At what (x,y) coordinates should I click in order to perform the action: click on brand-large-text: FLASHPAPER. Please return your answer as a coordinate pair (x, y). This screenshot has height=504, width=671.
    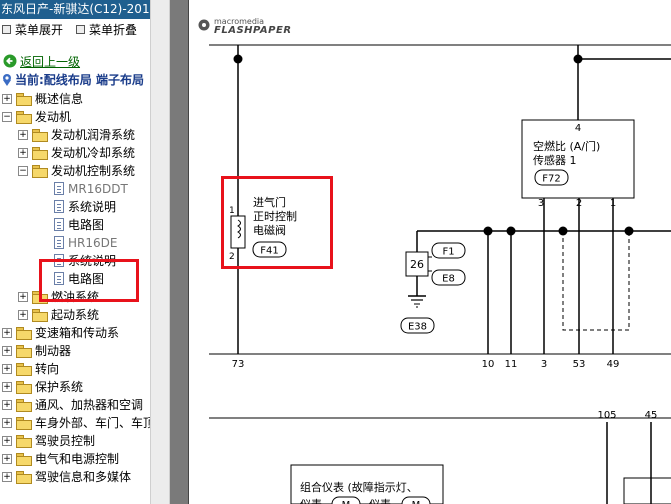
    Looking at the image, I should click on (253, 30).